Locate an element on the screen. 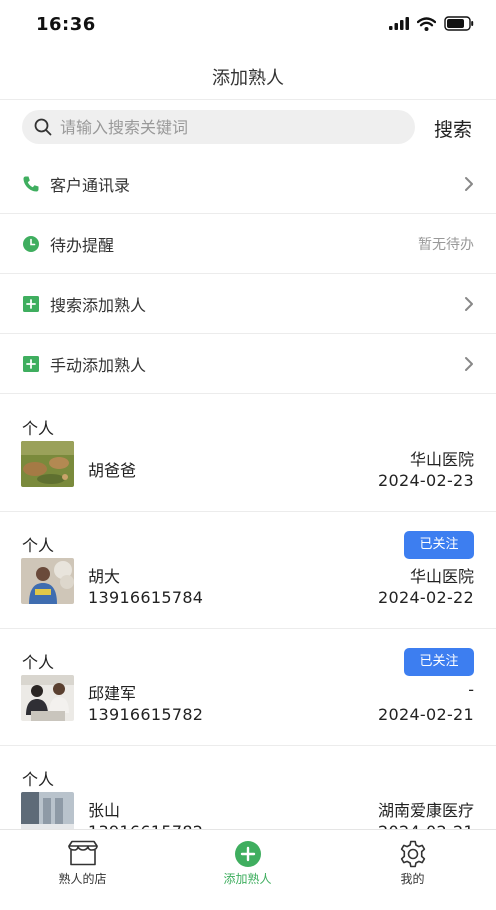 Image resolution: width=496 pixels, height=910 pixels. status-bar: 16:36 is located at coordinates (248, 26).